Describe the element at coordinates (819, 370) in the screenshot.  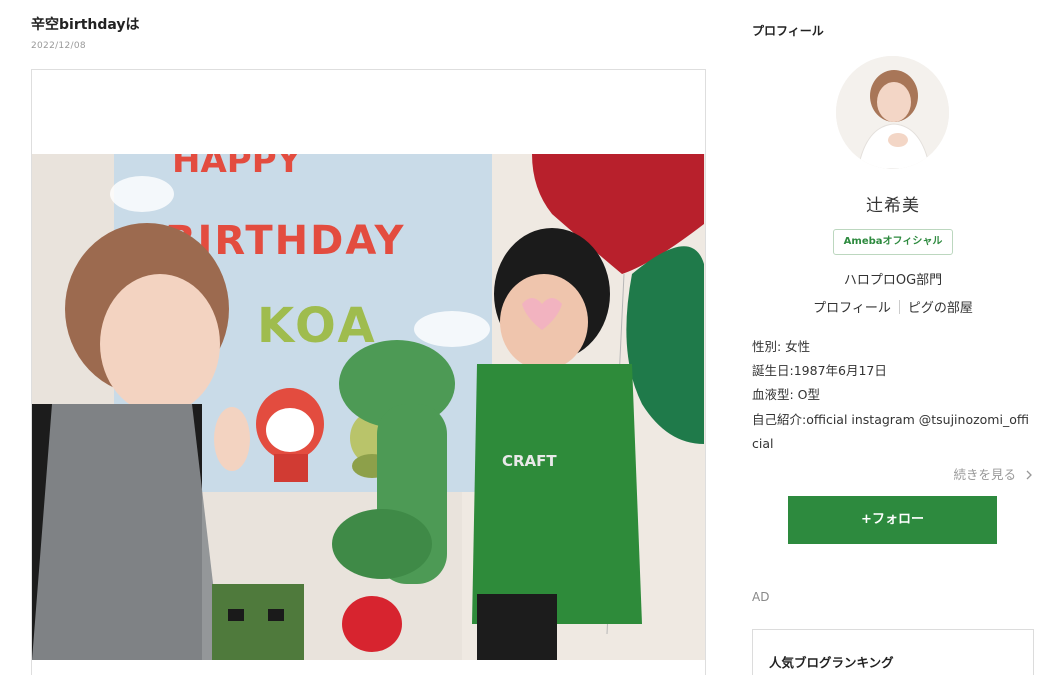
I see `profile-birthday: 誕生日:1987年6月17日` at that location.